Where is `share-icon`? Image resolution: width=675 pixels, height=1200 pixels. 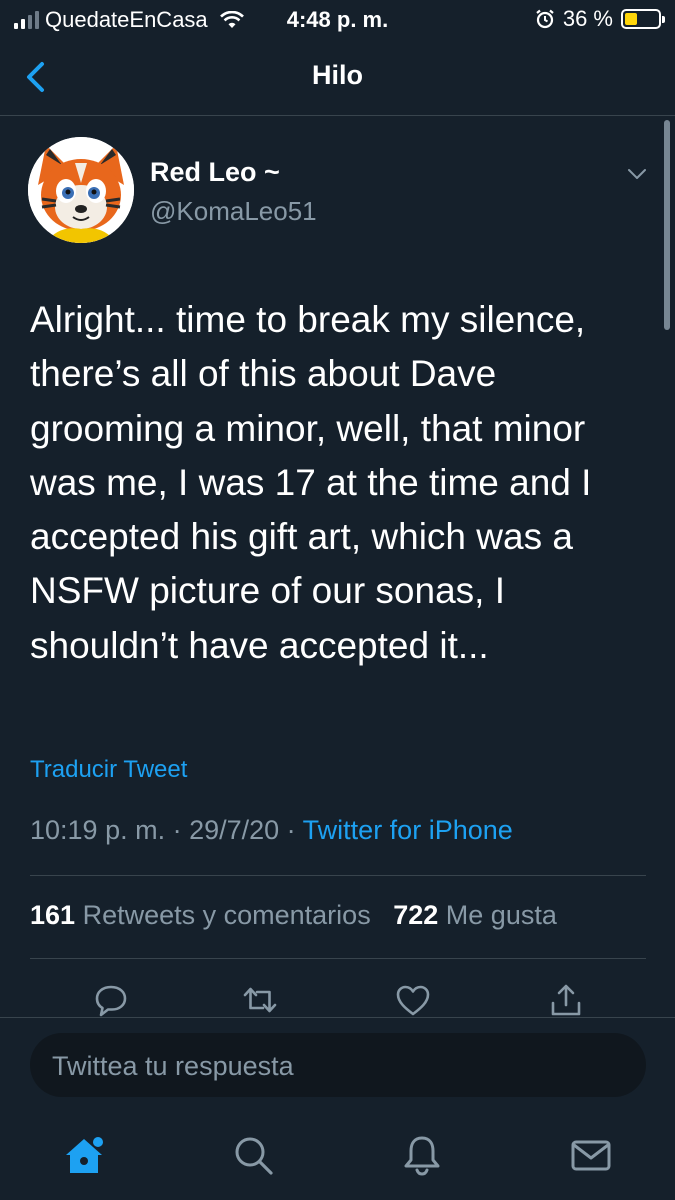
share-icon is located at coordinates (566, 1000).